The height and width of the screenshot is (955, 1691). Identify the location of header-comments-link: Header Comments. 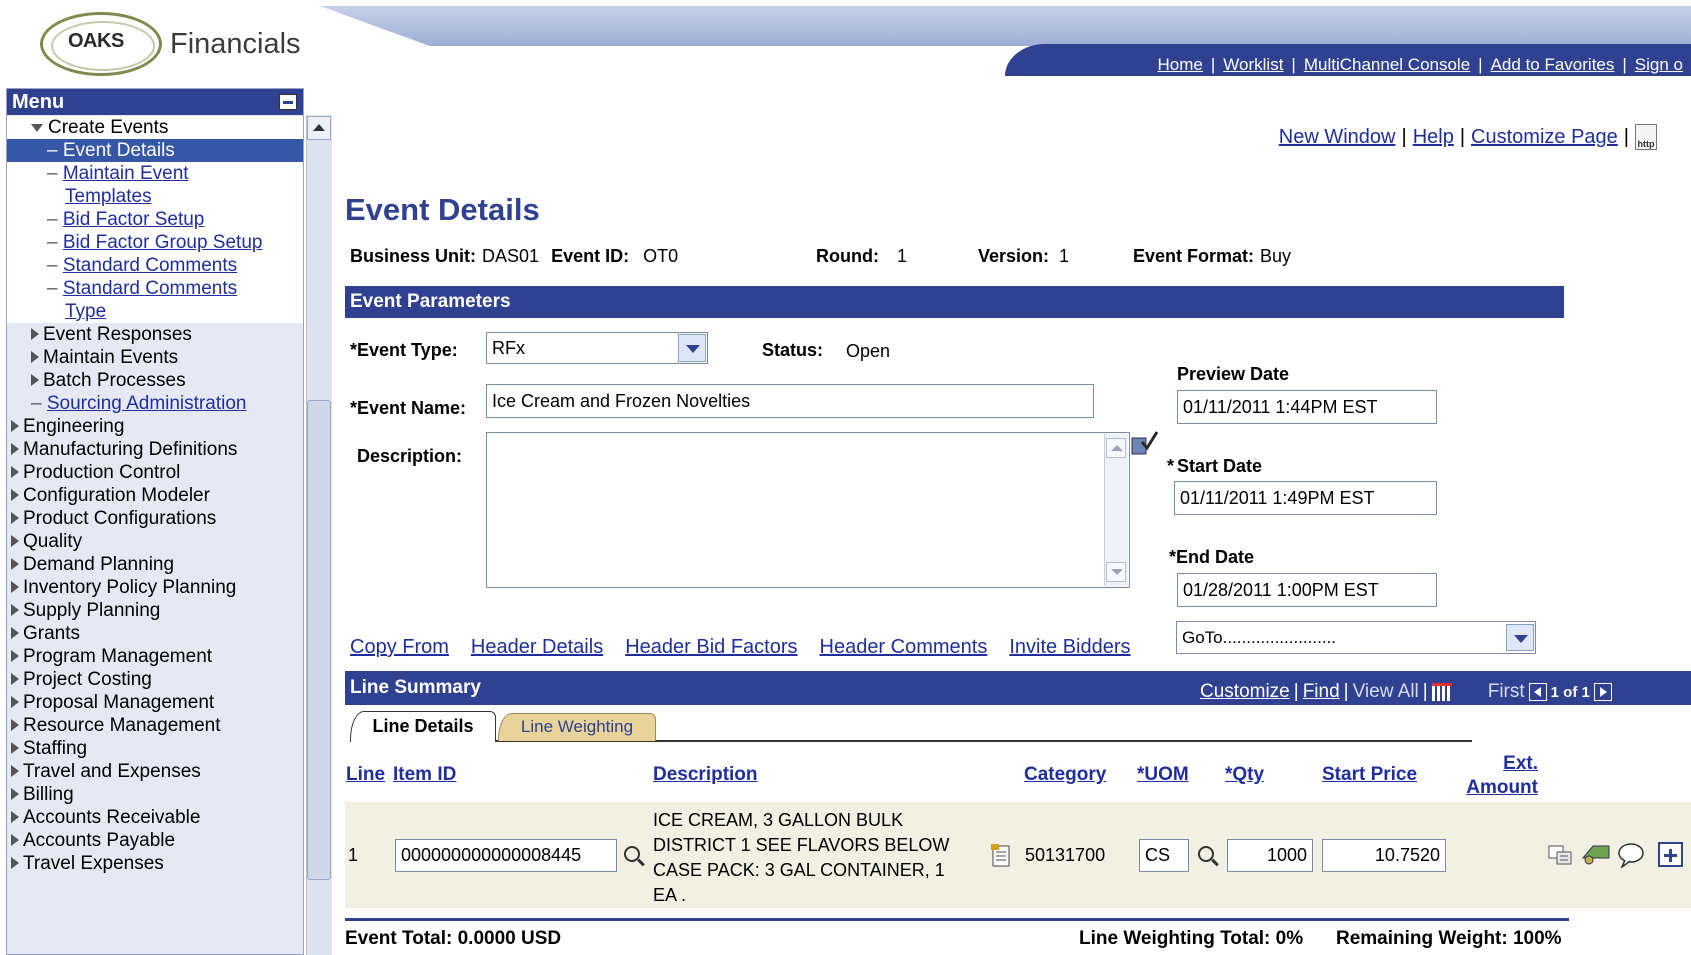
(904, 647).